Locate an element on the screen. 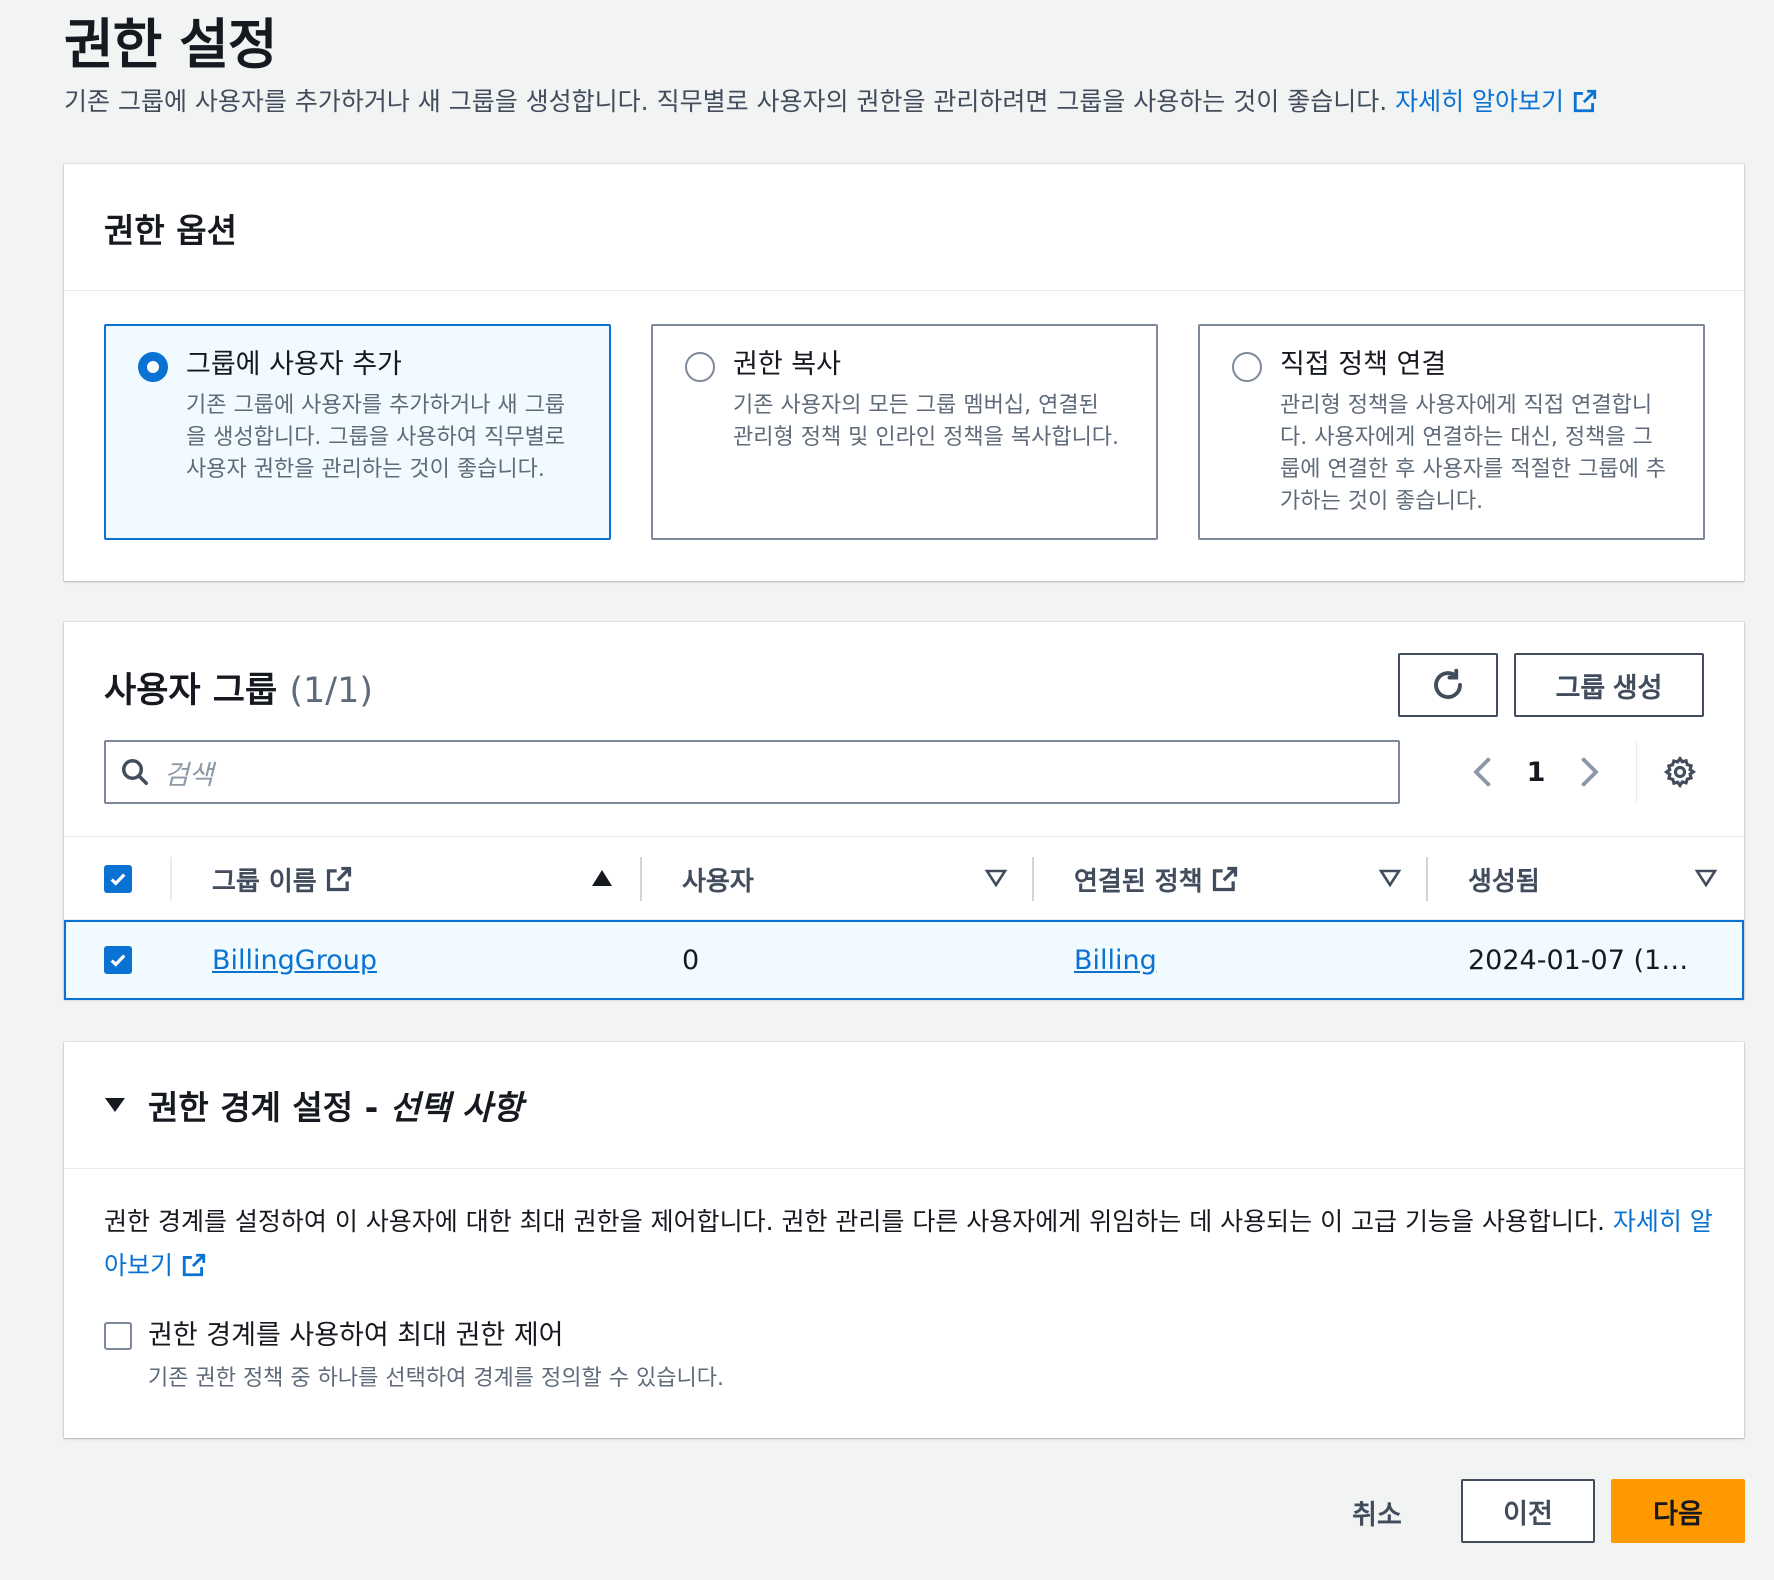  cell-users: 0 is located at coordinates (691, 960).